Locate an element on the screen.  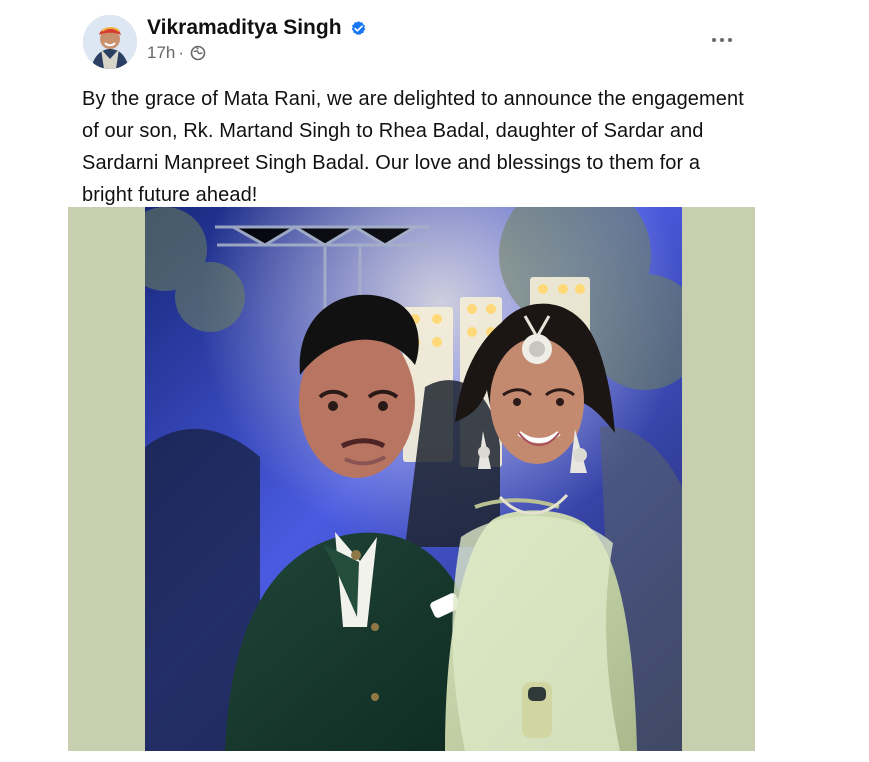
more-options-button is located at coordinates (722, 40).